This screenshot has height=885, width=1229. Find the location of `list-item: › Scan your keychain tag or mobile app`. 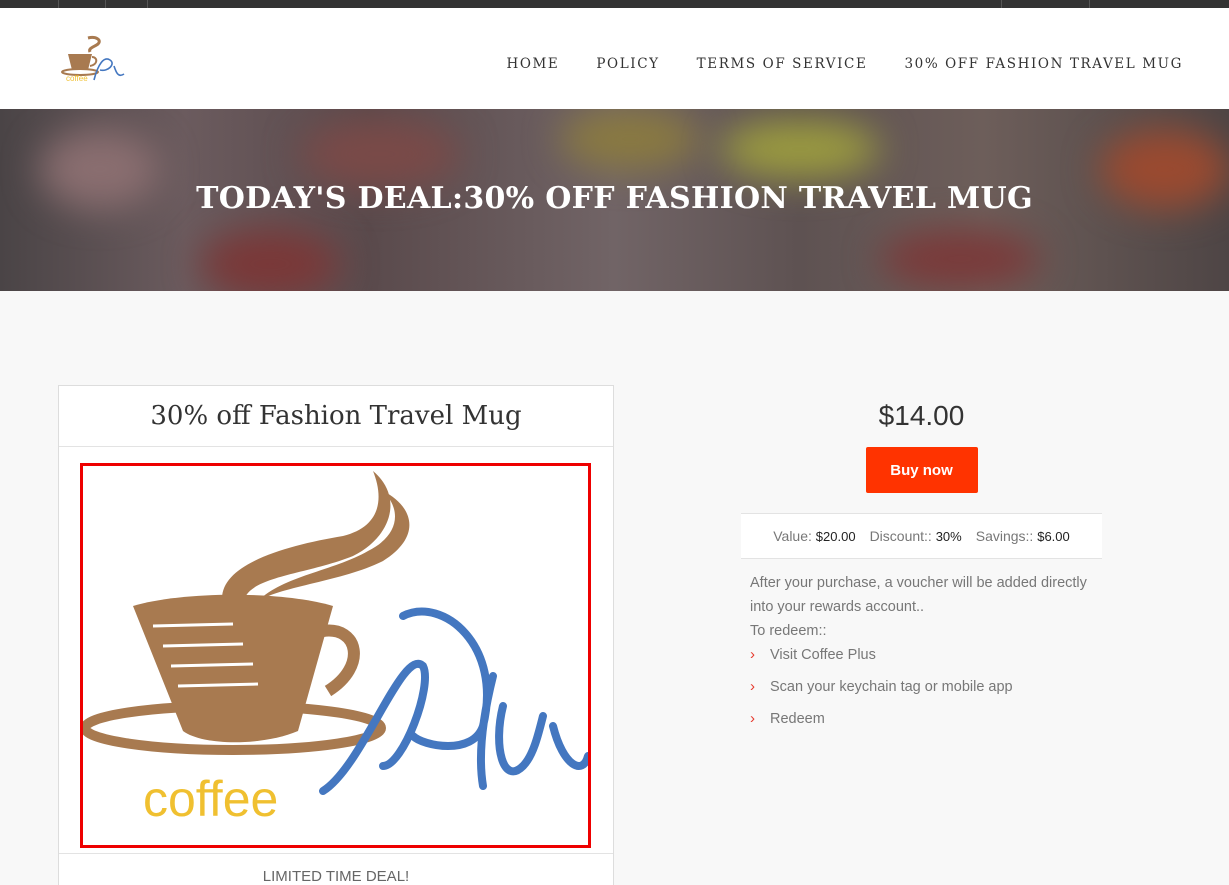

list-item: › Scan your keychain tag or mobile app is located at coordinates (921, 691).